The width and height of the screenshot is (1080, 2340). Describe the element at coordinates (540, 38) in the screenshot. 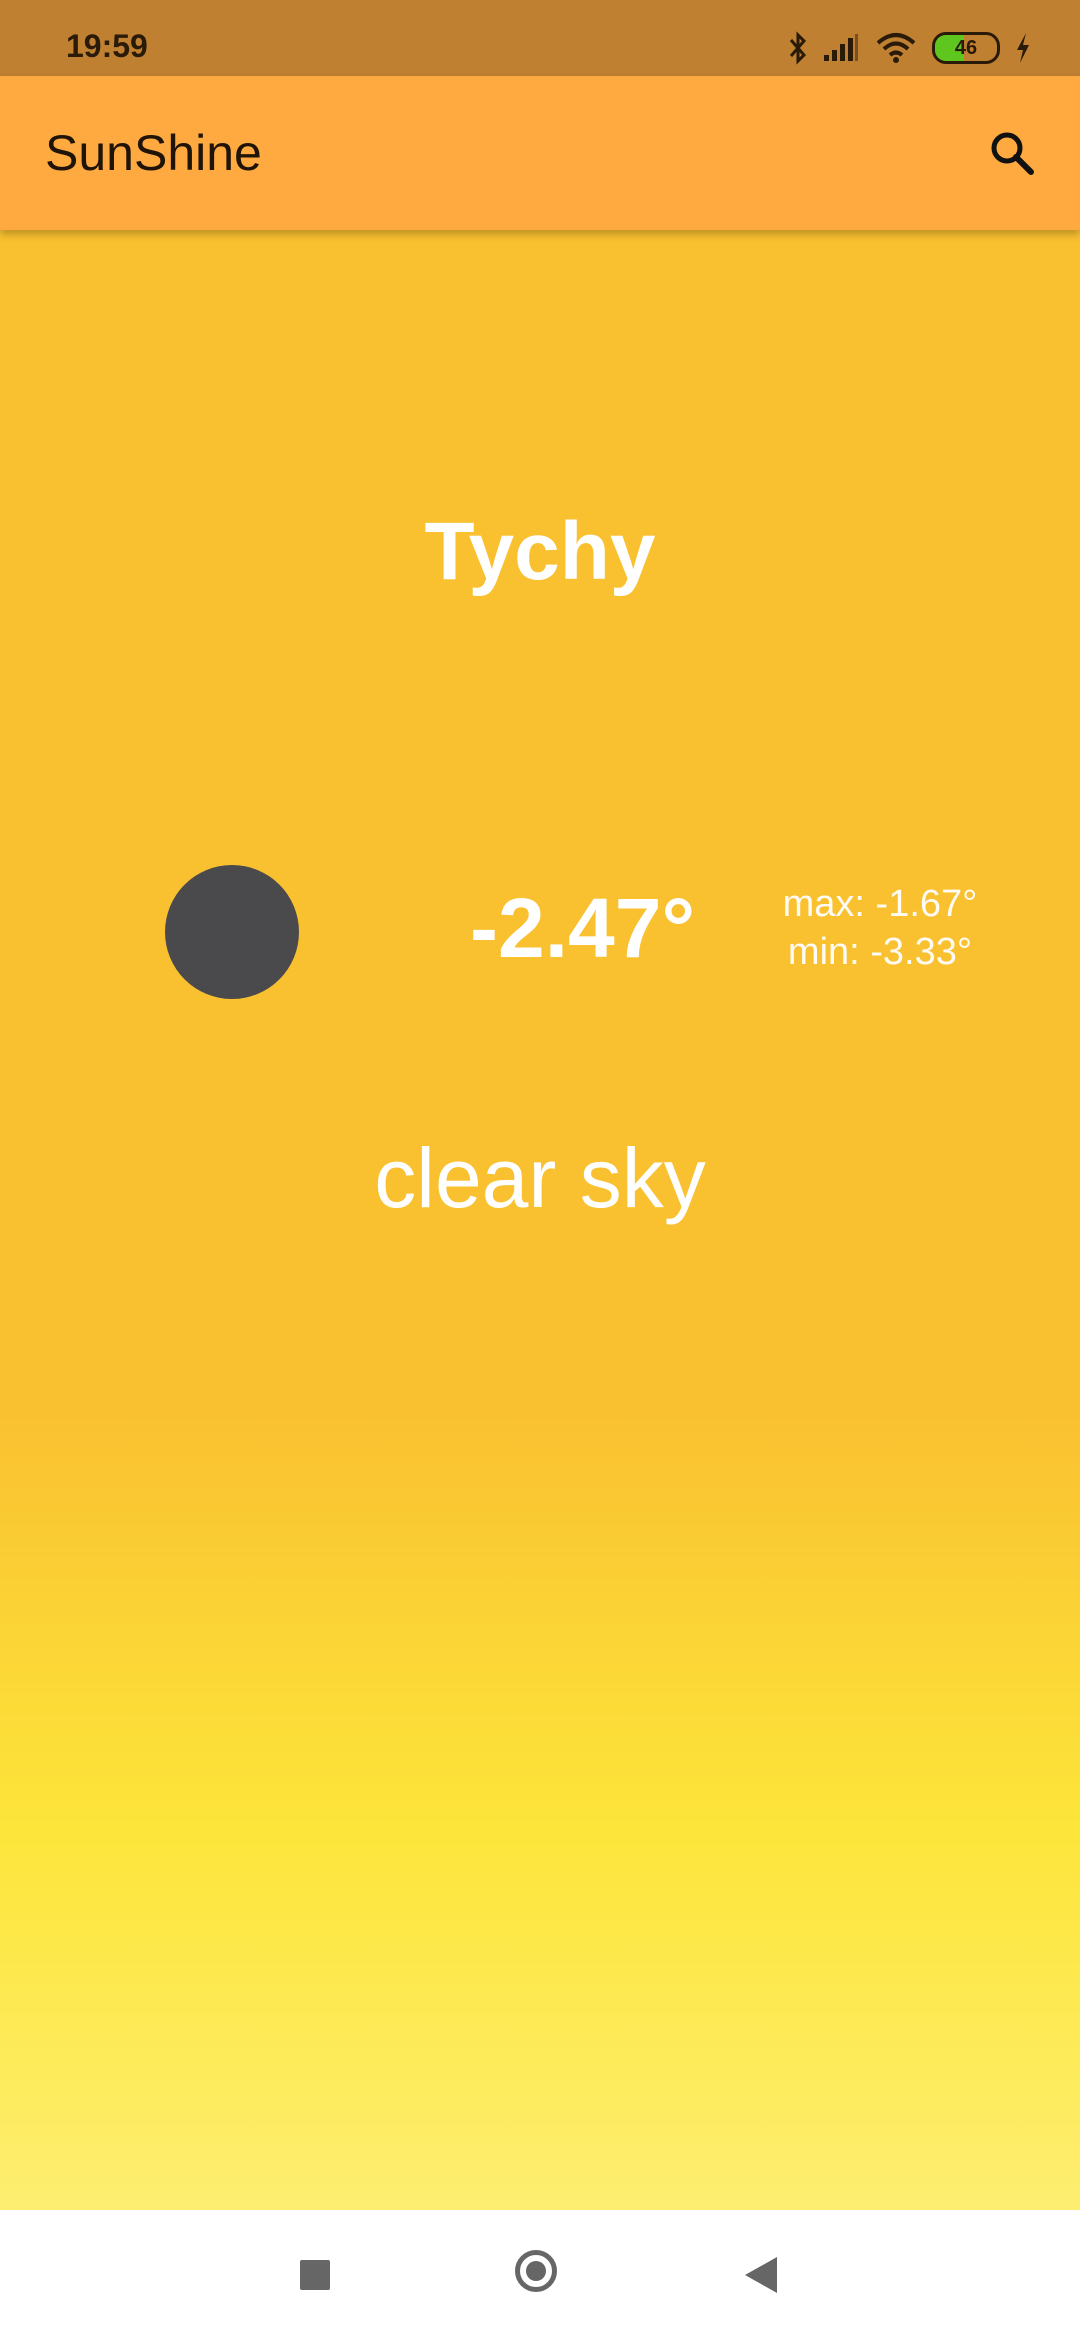

I see `status-bar: 19:59 46` at that location.